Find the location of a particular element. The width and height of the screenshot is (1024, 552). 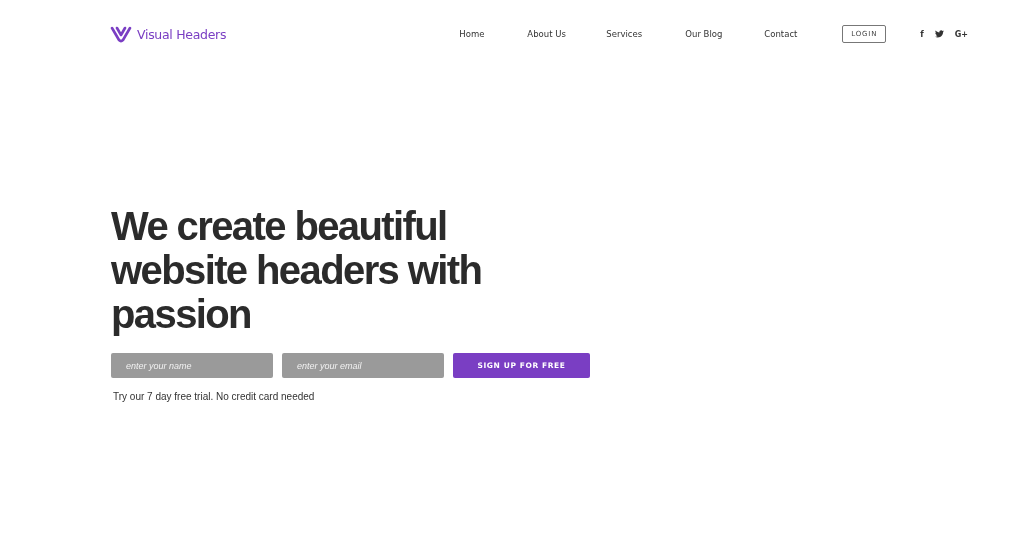

hero-heading: We create beautiful website headers with passion is located at coordinates (297, 270).